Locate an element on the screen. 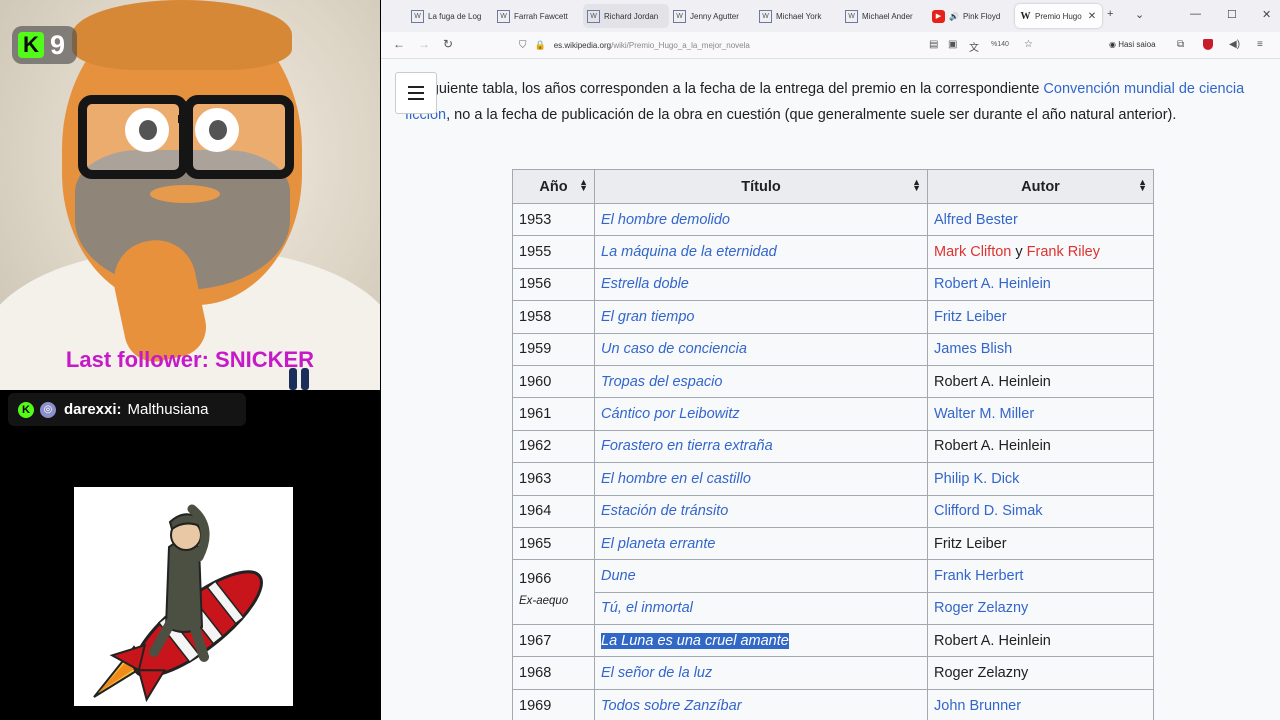 This screenshot has height=720, width=1280. close-tab-icon: ✕ is located at coordinates (1092, 16).